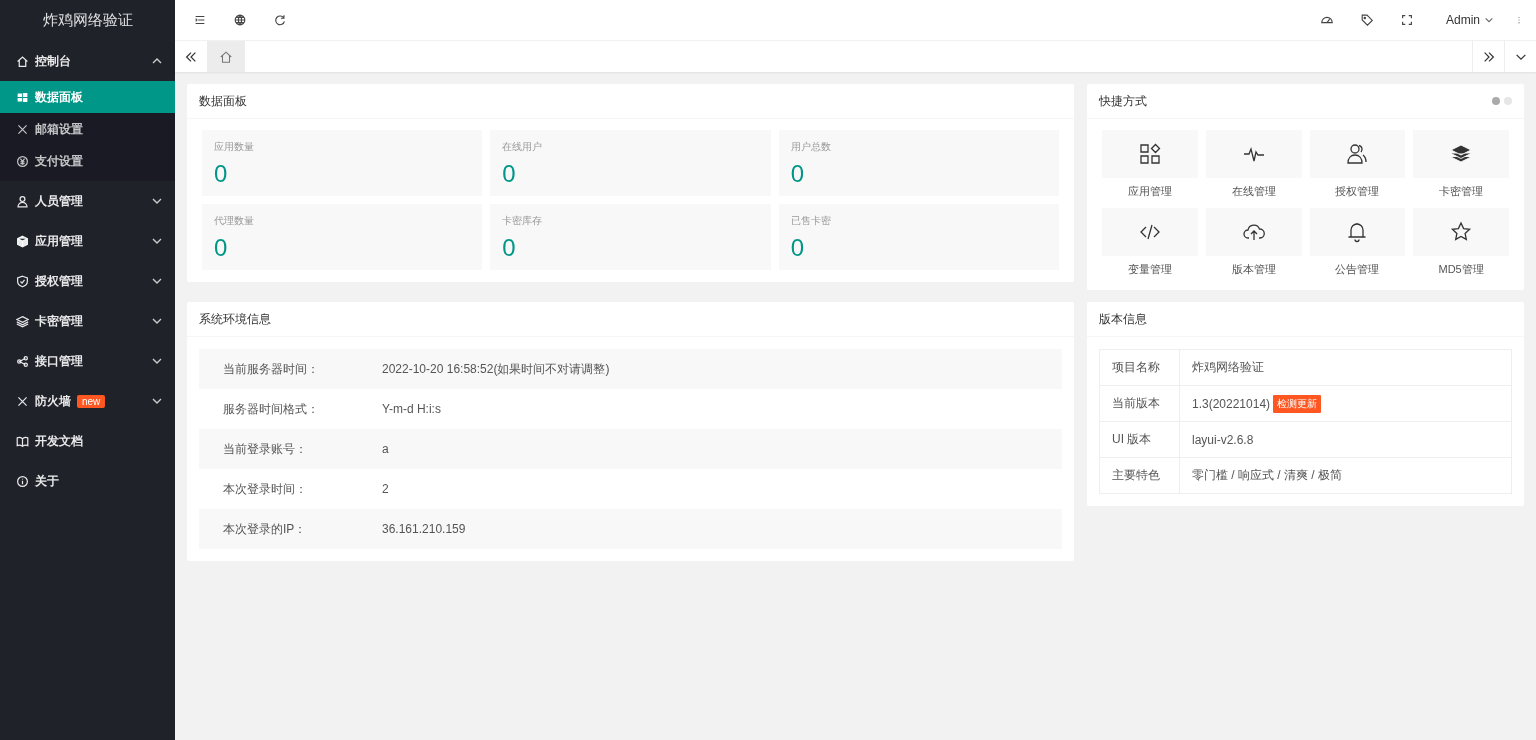 Image resolution: width=1536 pixels, height=740 pixels. I want to click on info-label: 当前服务器时间：, so click(271, 369).